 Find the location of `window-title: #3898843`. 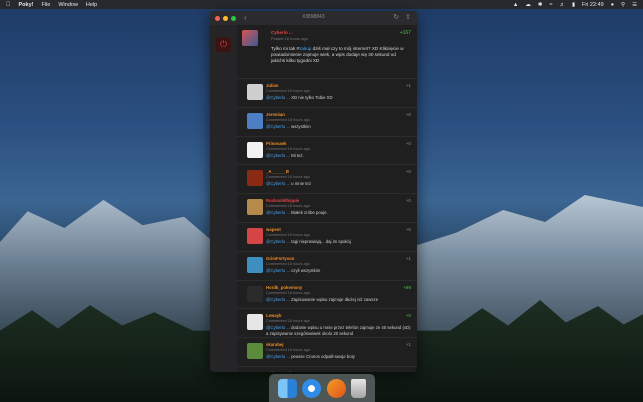

window-title: #3898843 is located at coordinates (313, 17).